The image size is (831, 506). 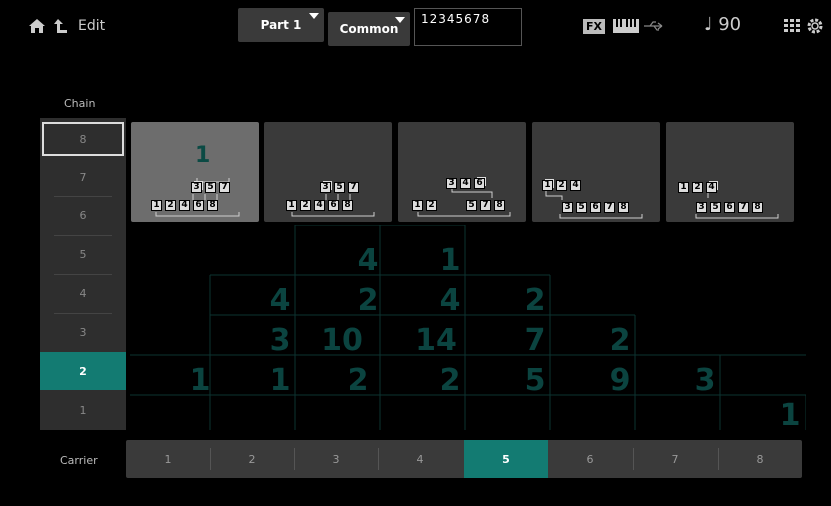 What do you see at coordinates (80, 103) in the screenshot?
I see `chain-heading: Chain` at bounding box center [80, 103].